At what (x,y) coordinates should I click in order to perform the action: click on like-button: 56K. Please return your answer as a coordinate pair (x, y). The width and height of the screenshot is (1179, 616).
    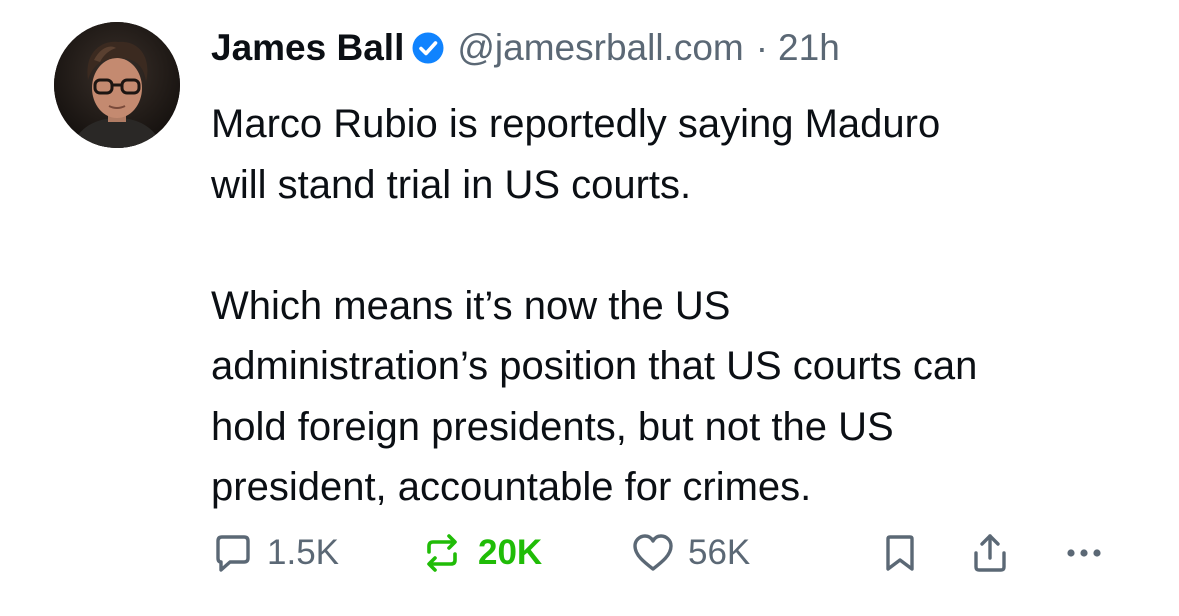
    Looking at the image, I should click on (690, 553).